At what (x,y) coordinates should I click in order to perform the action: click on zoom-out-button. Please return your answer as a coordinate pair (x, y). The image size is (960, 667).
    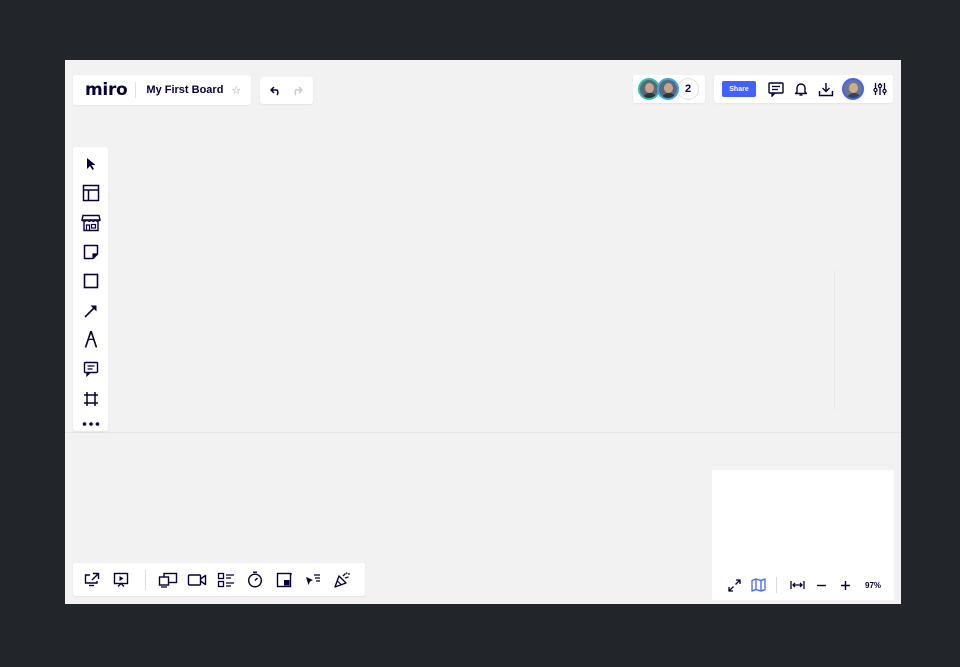
    Looking at the image, I should click on (821, 585).